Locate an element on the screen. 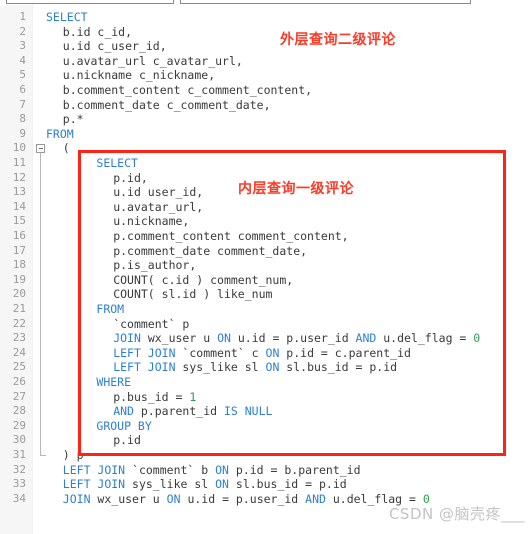 The image size is (531, 534). code-text: SELECT is located at coordinates (67, 17).